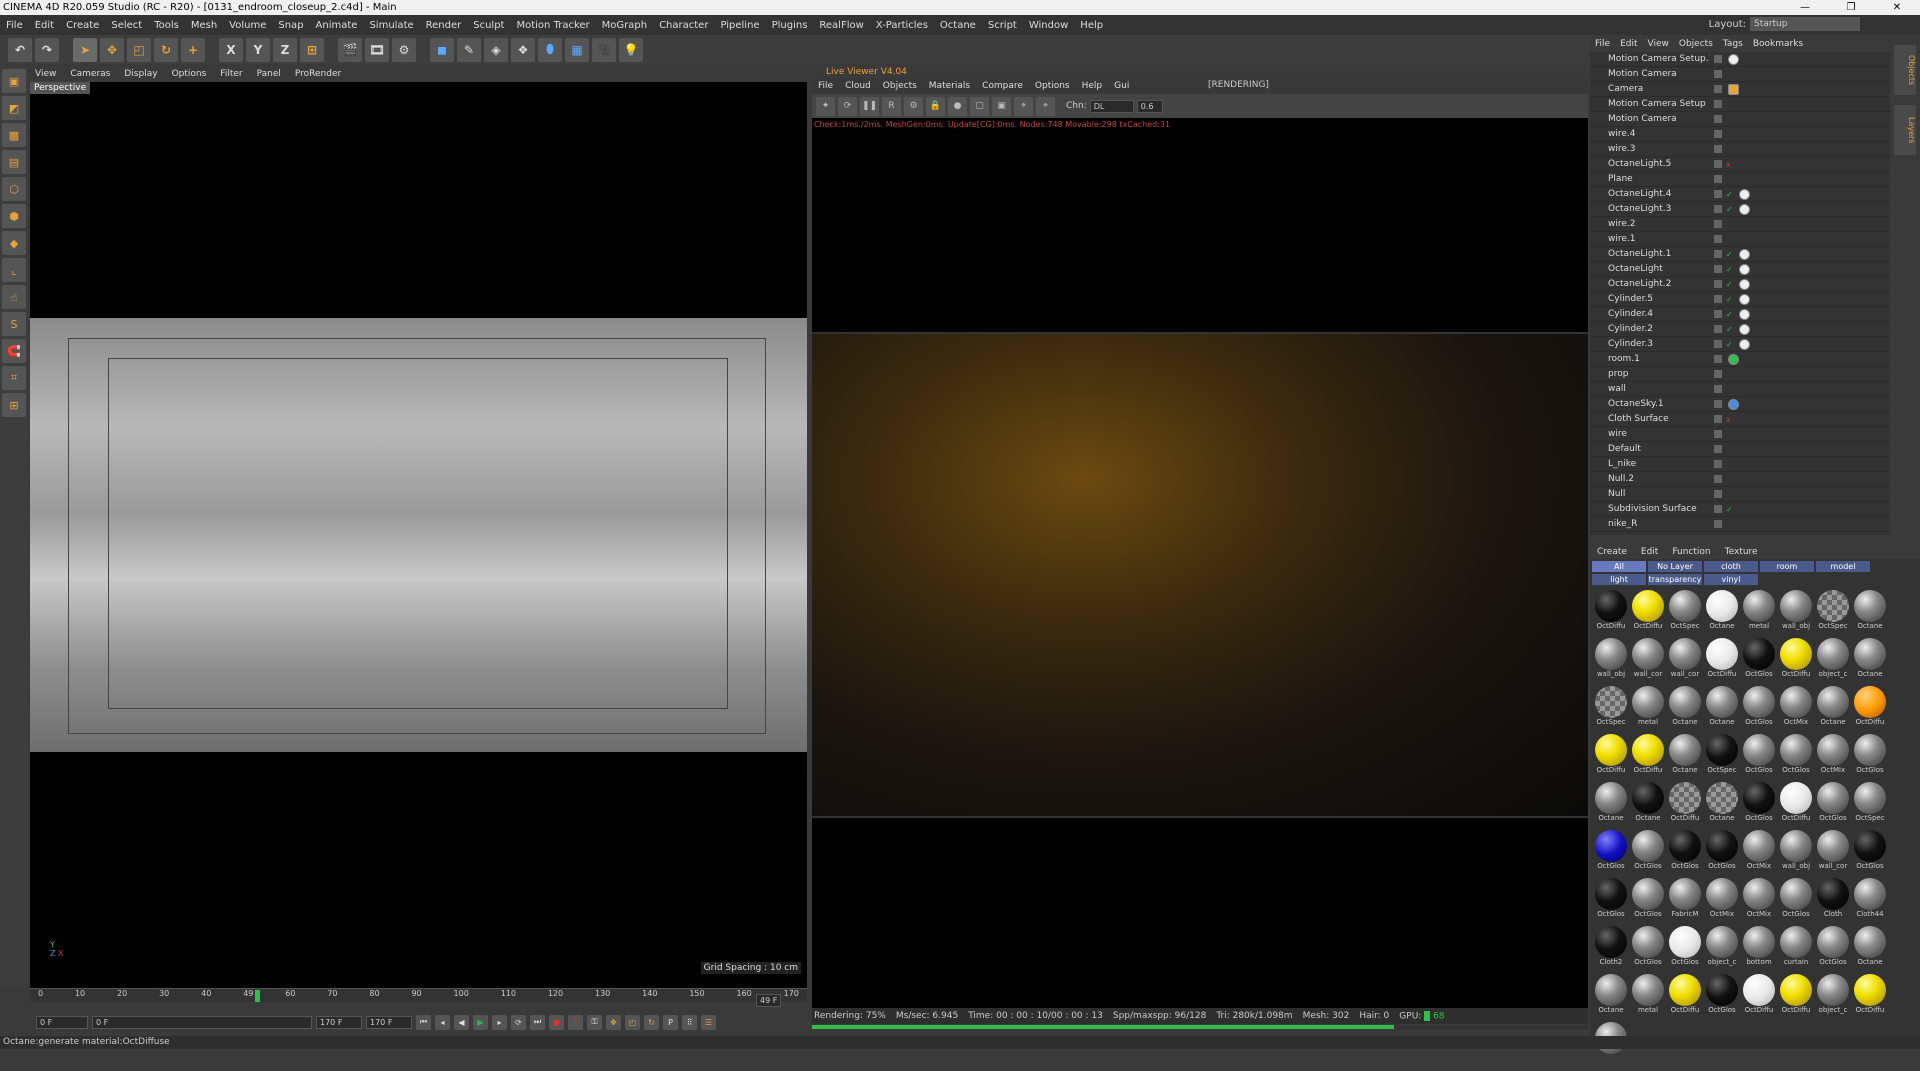 The height and width of the screenshot is (1071, 1920). What do you see at coordinates (1048, 25) in the screenshot?
I see `menu-window: Window` at bounding box center [1048, 25].